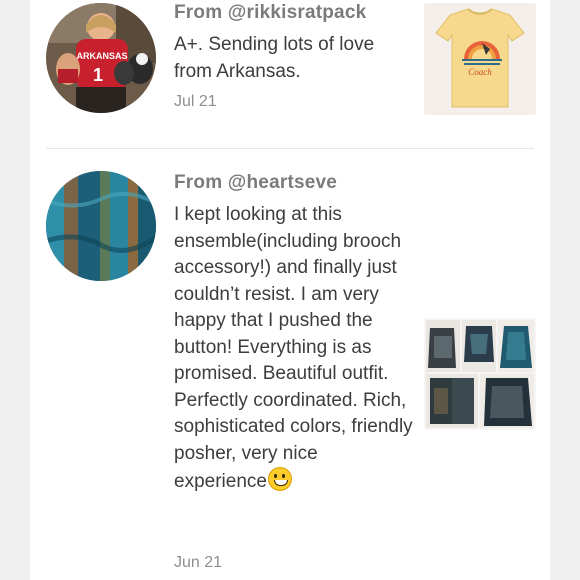  Describe the element at coordinates (255, 183) in the screenshot. I see `review-author: From @heartseve` at that location.